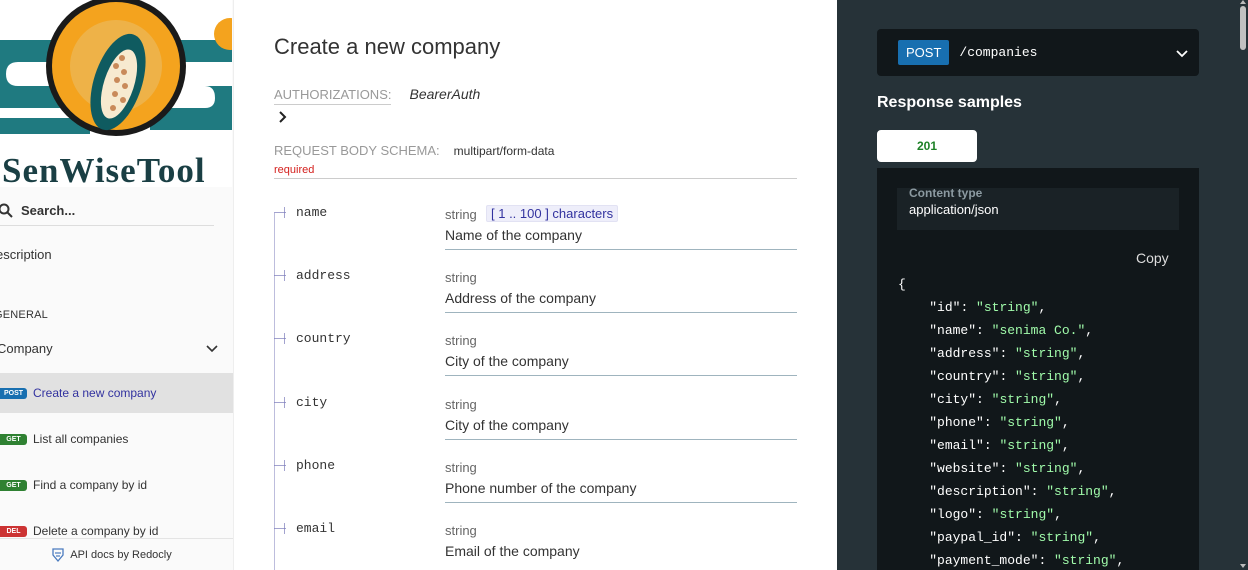 The image size is (1248, 570). I want to click on sidebar-group-company: Company, so click(109, 348).